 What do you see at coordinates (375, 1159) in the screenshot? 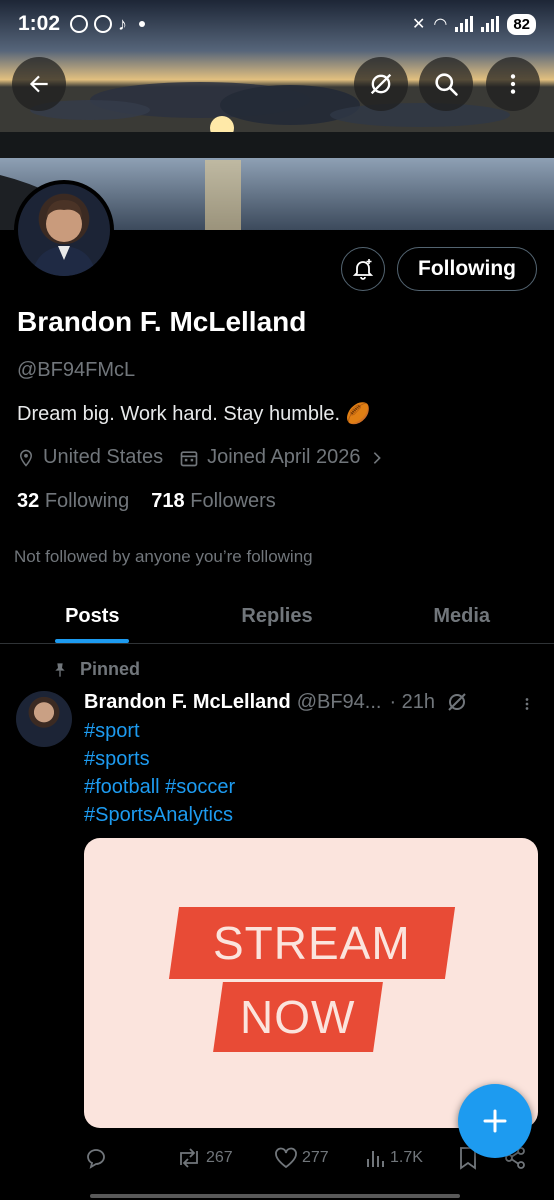
I see `views-icon` at bounding box center [375, 1159].